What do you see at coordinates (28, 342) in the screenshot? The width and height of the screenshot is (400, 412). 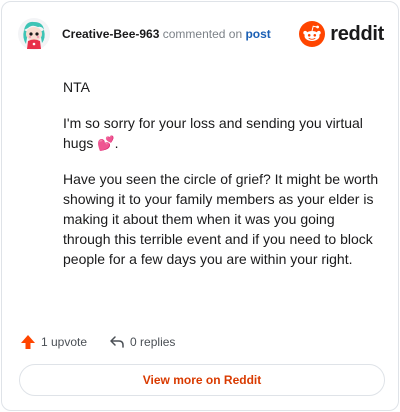 I see `upvote-arrow-icon` at bounding box center [28, 342].